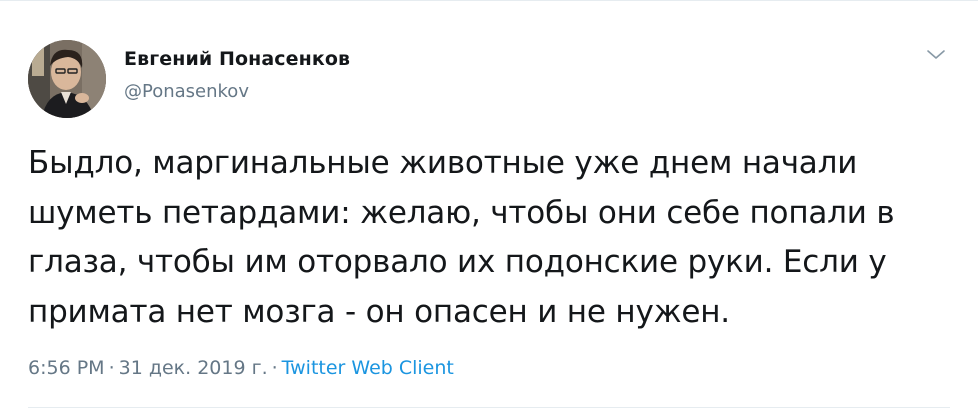 The height and width of the screenshot is (419, 978). Describe the element at coordinates (193, 368) in the screenshot. I see `tweet-date: 31 дек. 2019 г.` at that location.